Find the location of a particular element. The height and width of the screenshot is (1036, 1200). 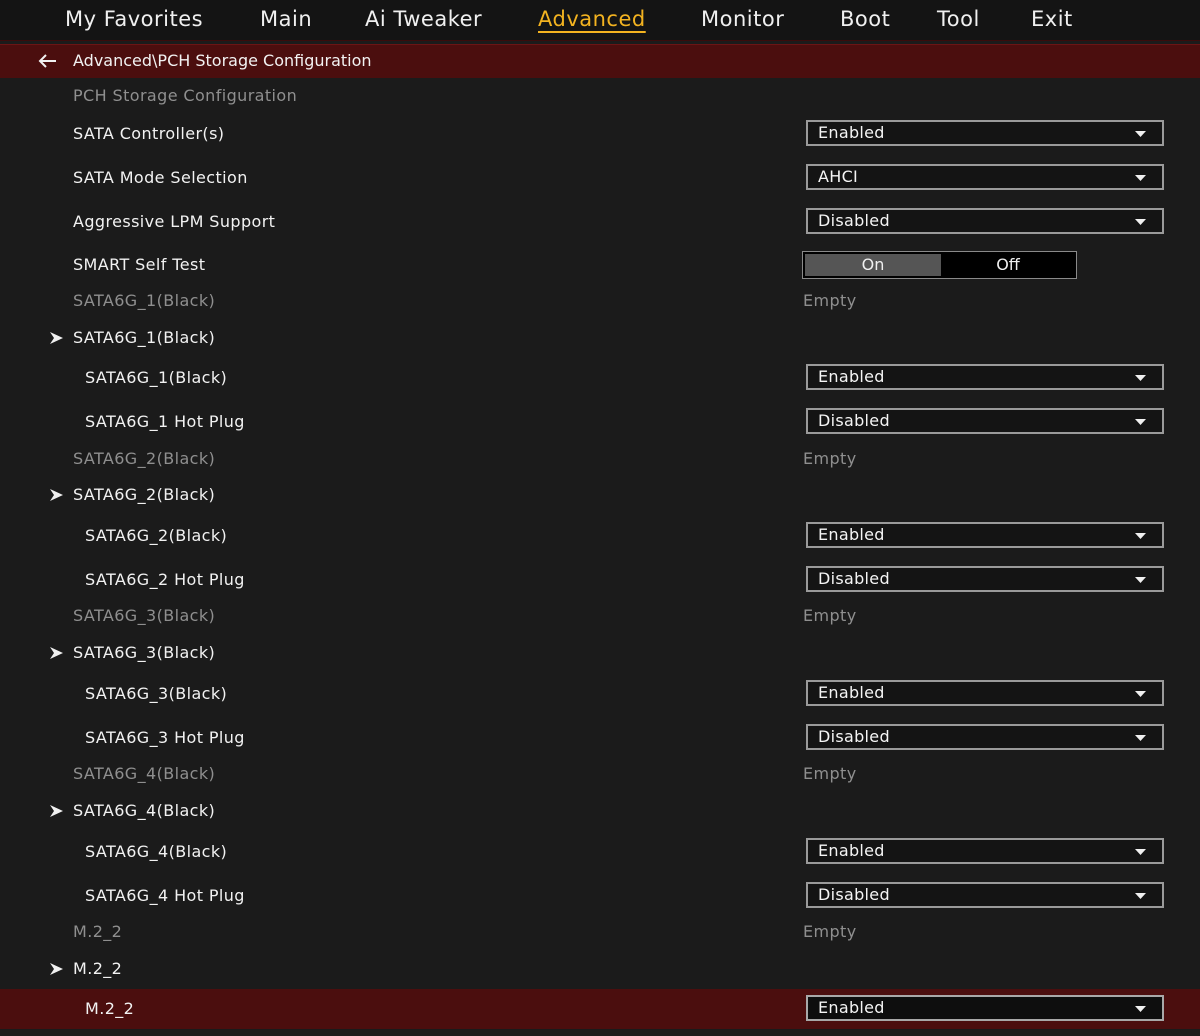

setting-row-sata6g-1-hotplug: SATA6G_1 Hot Plug Disabled is located at coordinates (600, 422).